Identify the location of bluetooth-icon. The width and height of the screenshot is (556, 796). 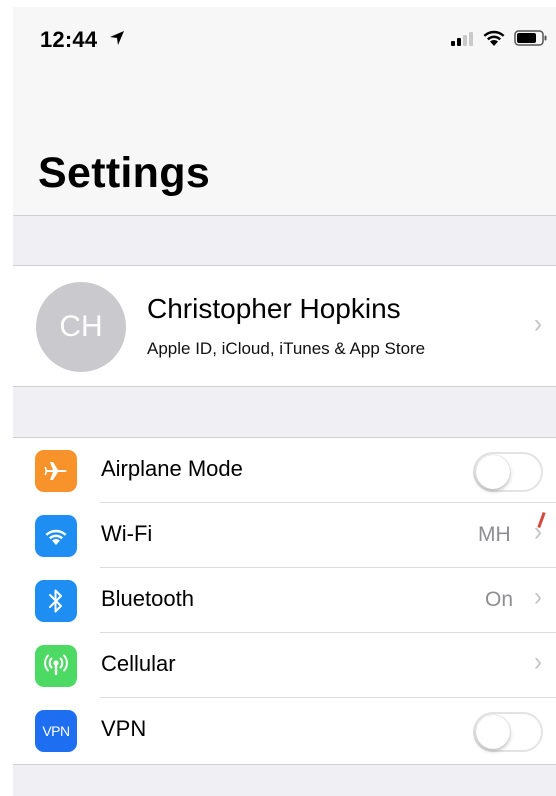
(56, 601).